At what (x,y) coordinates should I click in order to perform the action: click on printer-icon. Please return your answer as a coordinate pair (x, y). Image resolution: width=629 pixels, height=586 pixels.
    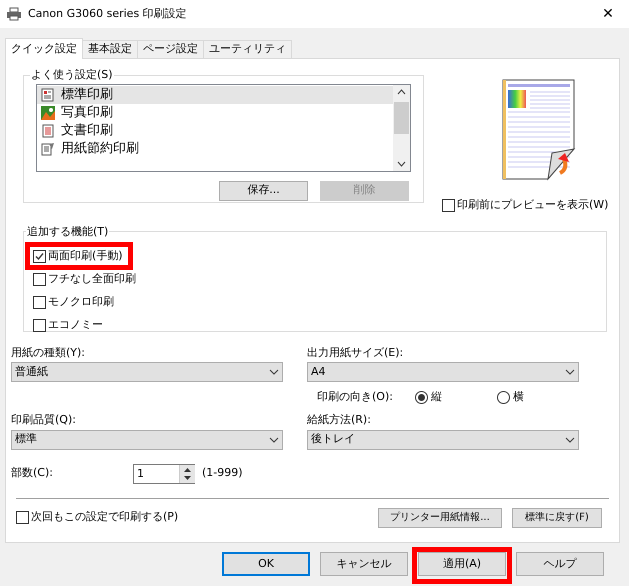
    Looking at the image, I should click on (14, 14).